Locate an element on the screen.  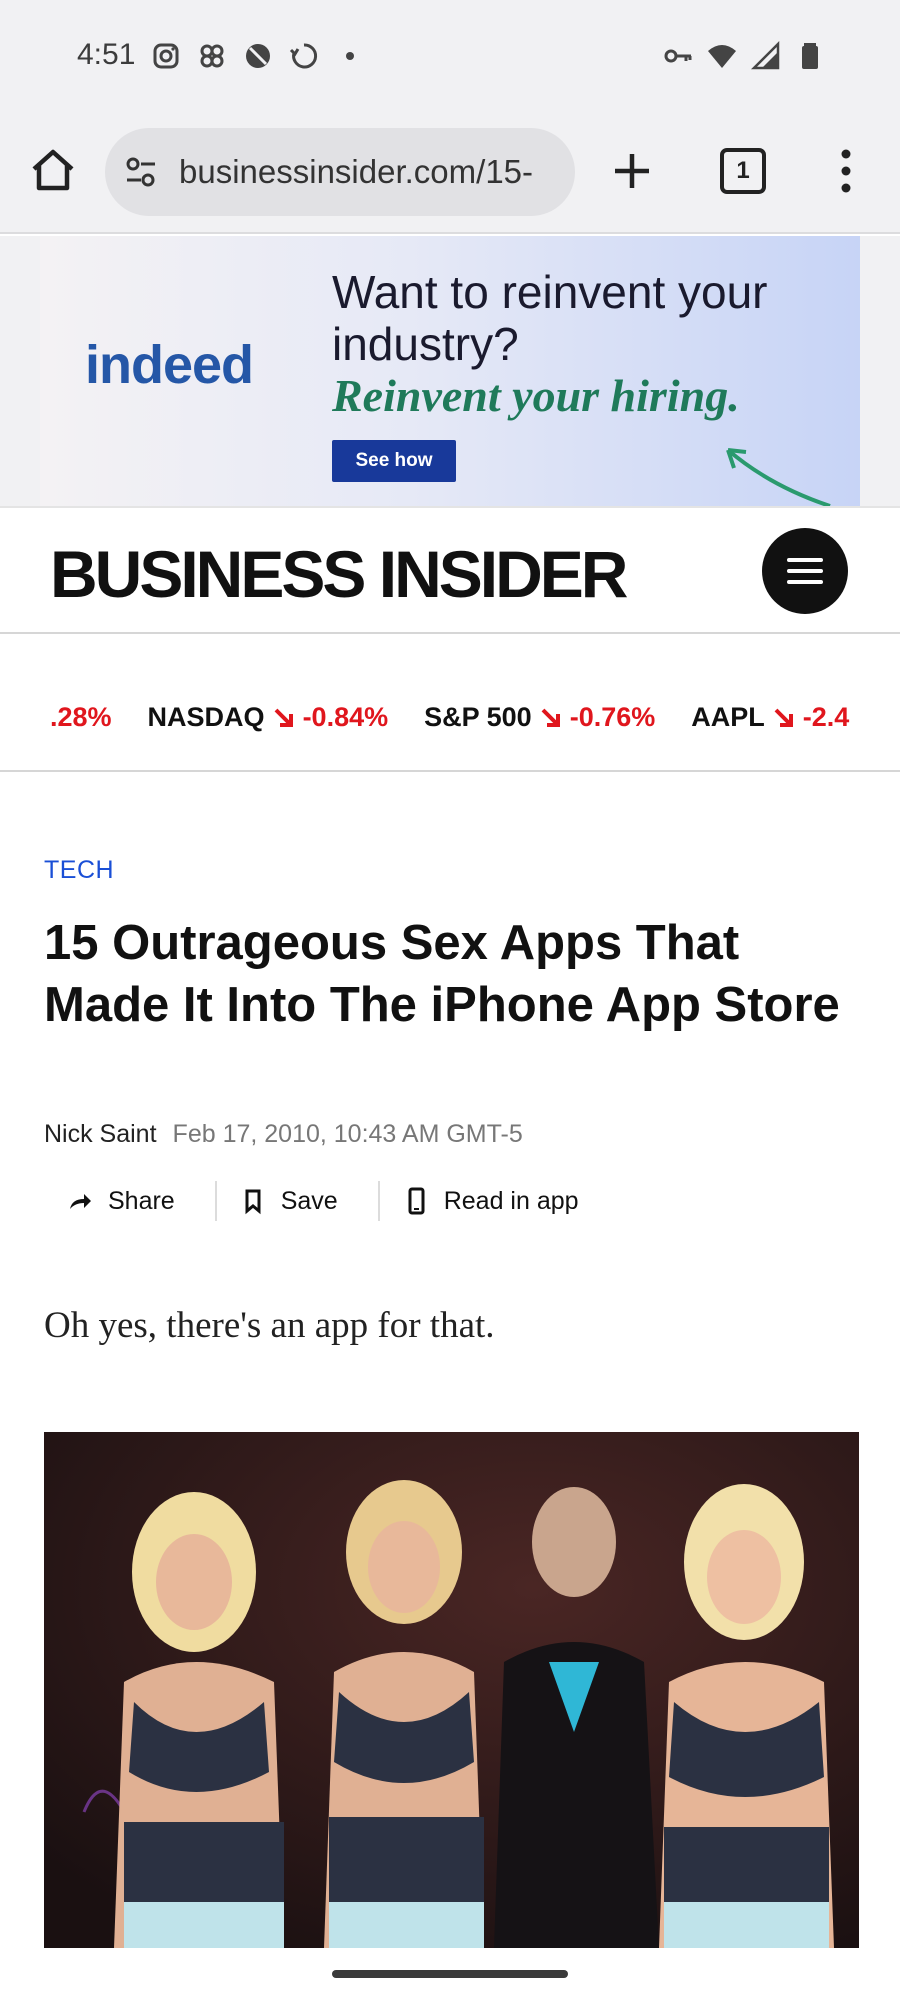
ticker-name: NASDAQ is located at coordinates (206, 717).